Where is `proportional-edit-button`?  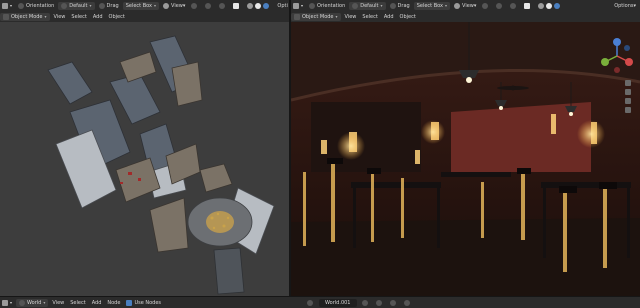 proportional-edit-button is located at coordinates (223, 6).